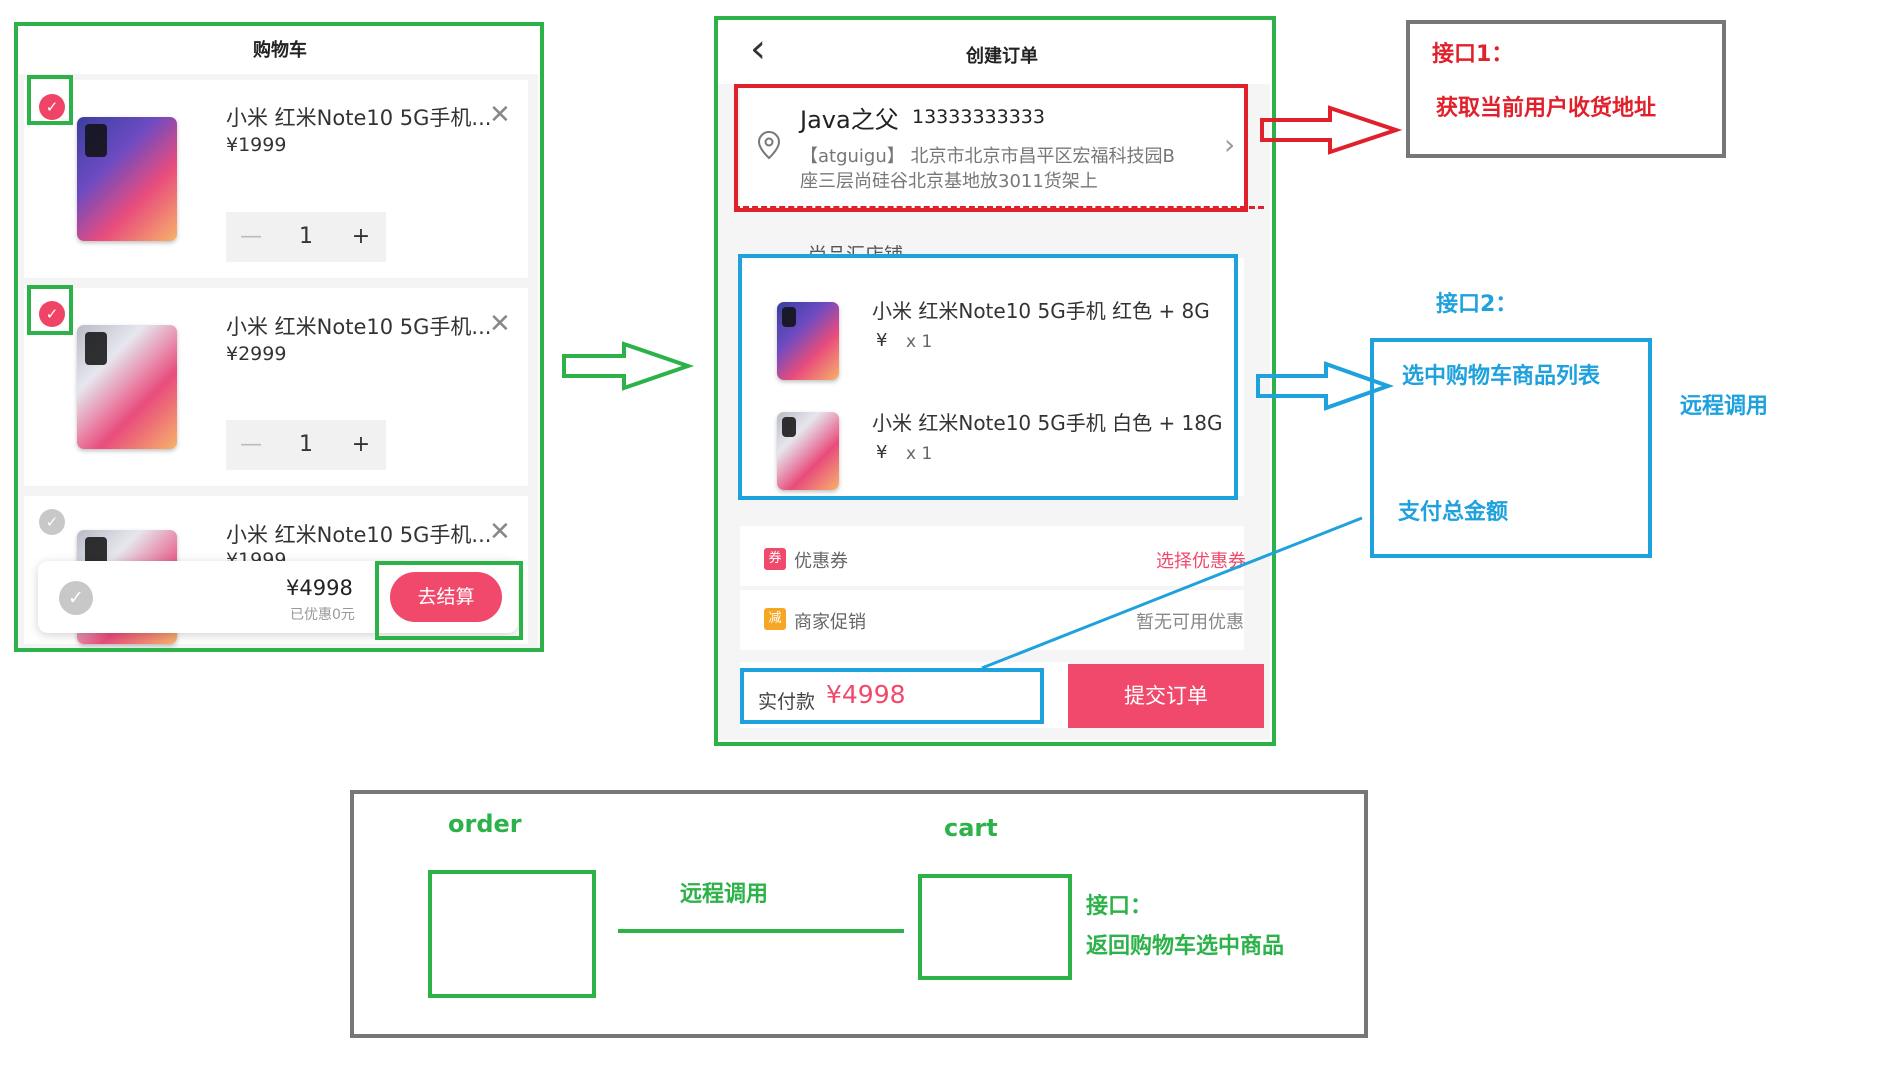 This screenshot has height=1079, width=1904. Describe the element at coordinates (1119, 906) in the screenshot. I see `cart-api-title: 接口：` at that location.